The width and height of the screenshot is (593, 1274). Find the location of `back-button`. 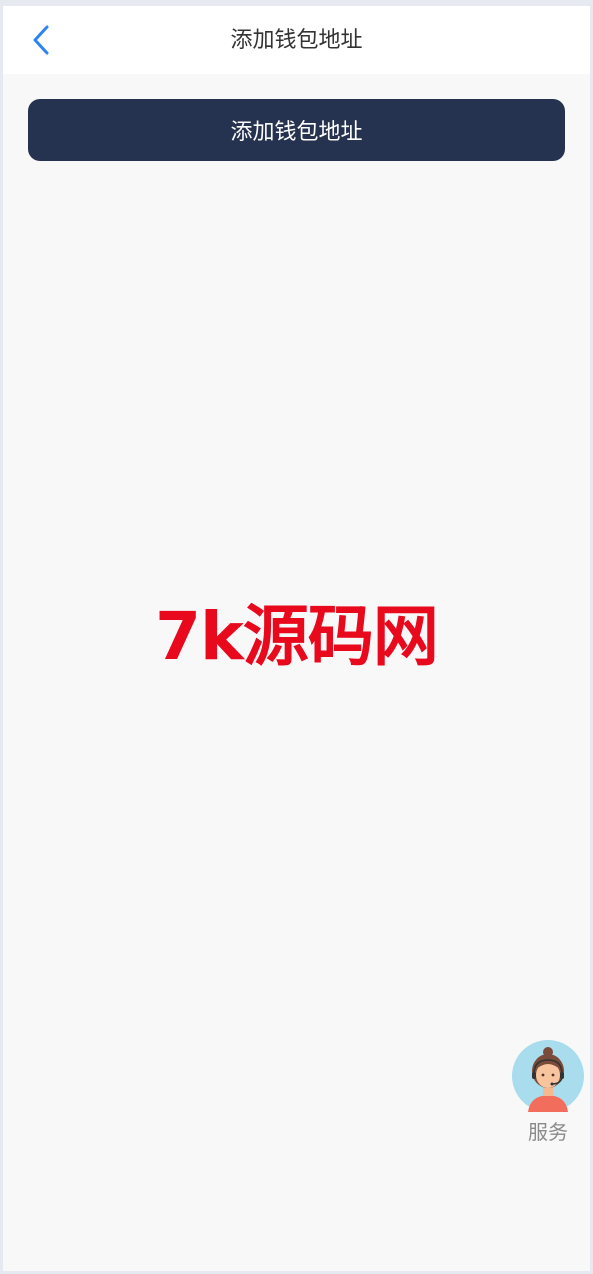

back-button is located at coordinates (41, 40).